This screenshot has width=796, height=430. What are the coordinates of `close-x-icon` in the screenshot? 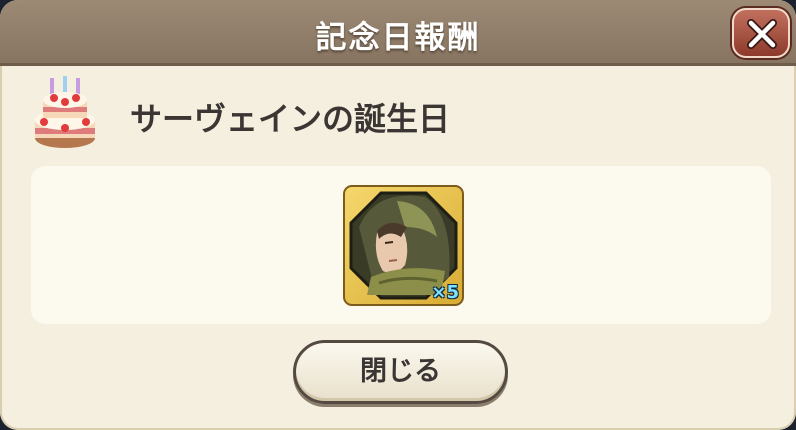 It's located at (762, 34).